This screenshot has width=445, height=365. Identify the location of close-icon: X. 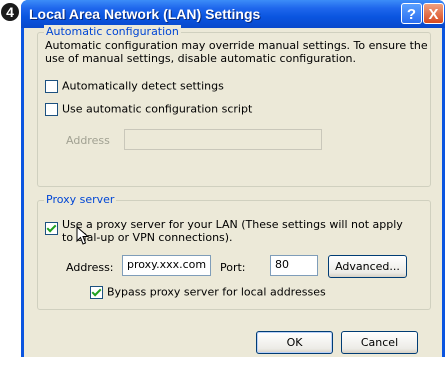
(433, 14).